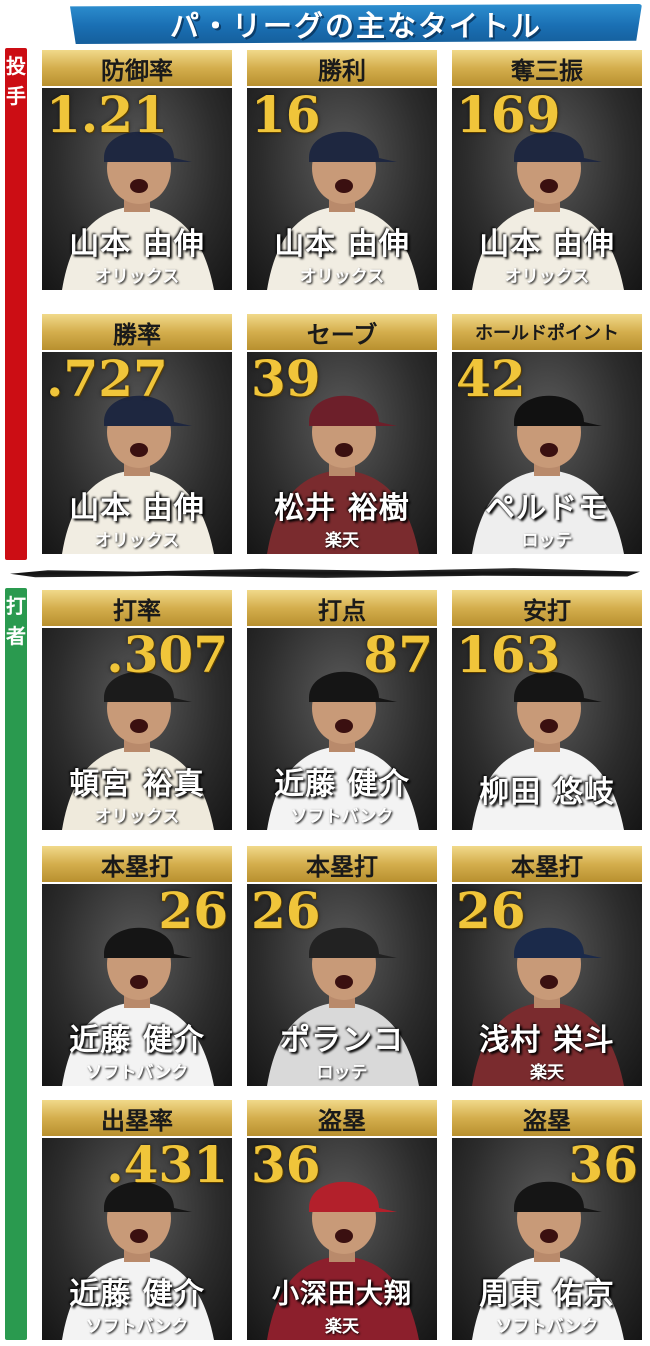 The height and width of the screenshot is (1346, 650). Describe the element at coordinates (137, 332) in the screenshot. I see `award-title: 勝率` at that location.